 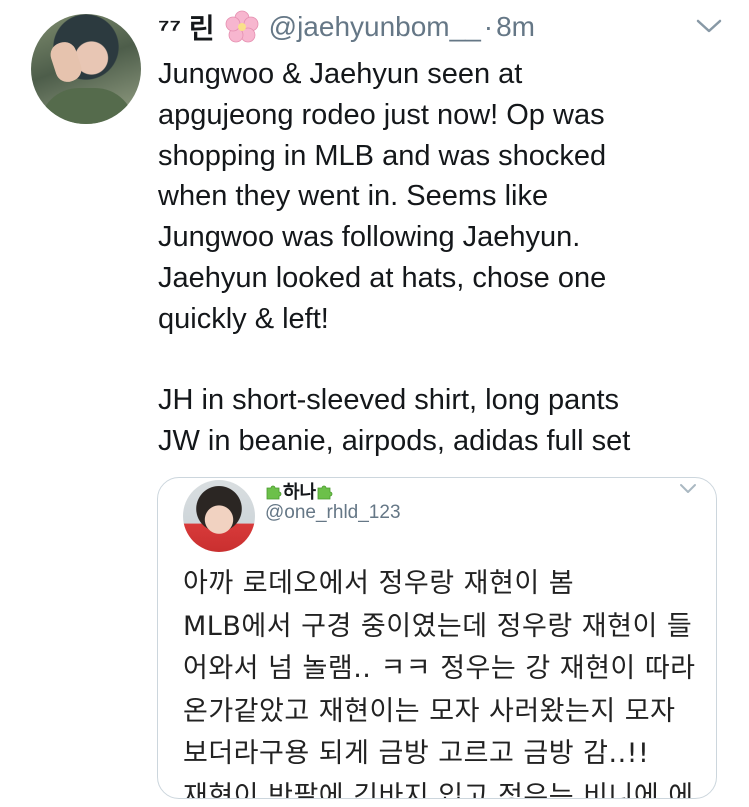 What do you see at coordinates (515, 27) in the screenshot?
I see `tweet-timestamp: 8m` at bounding box center [515, 27].